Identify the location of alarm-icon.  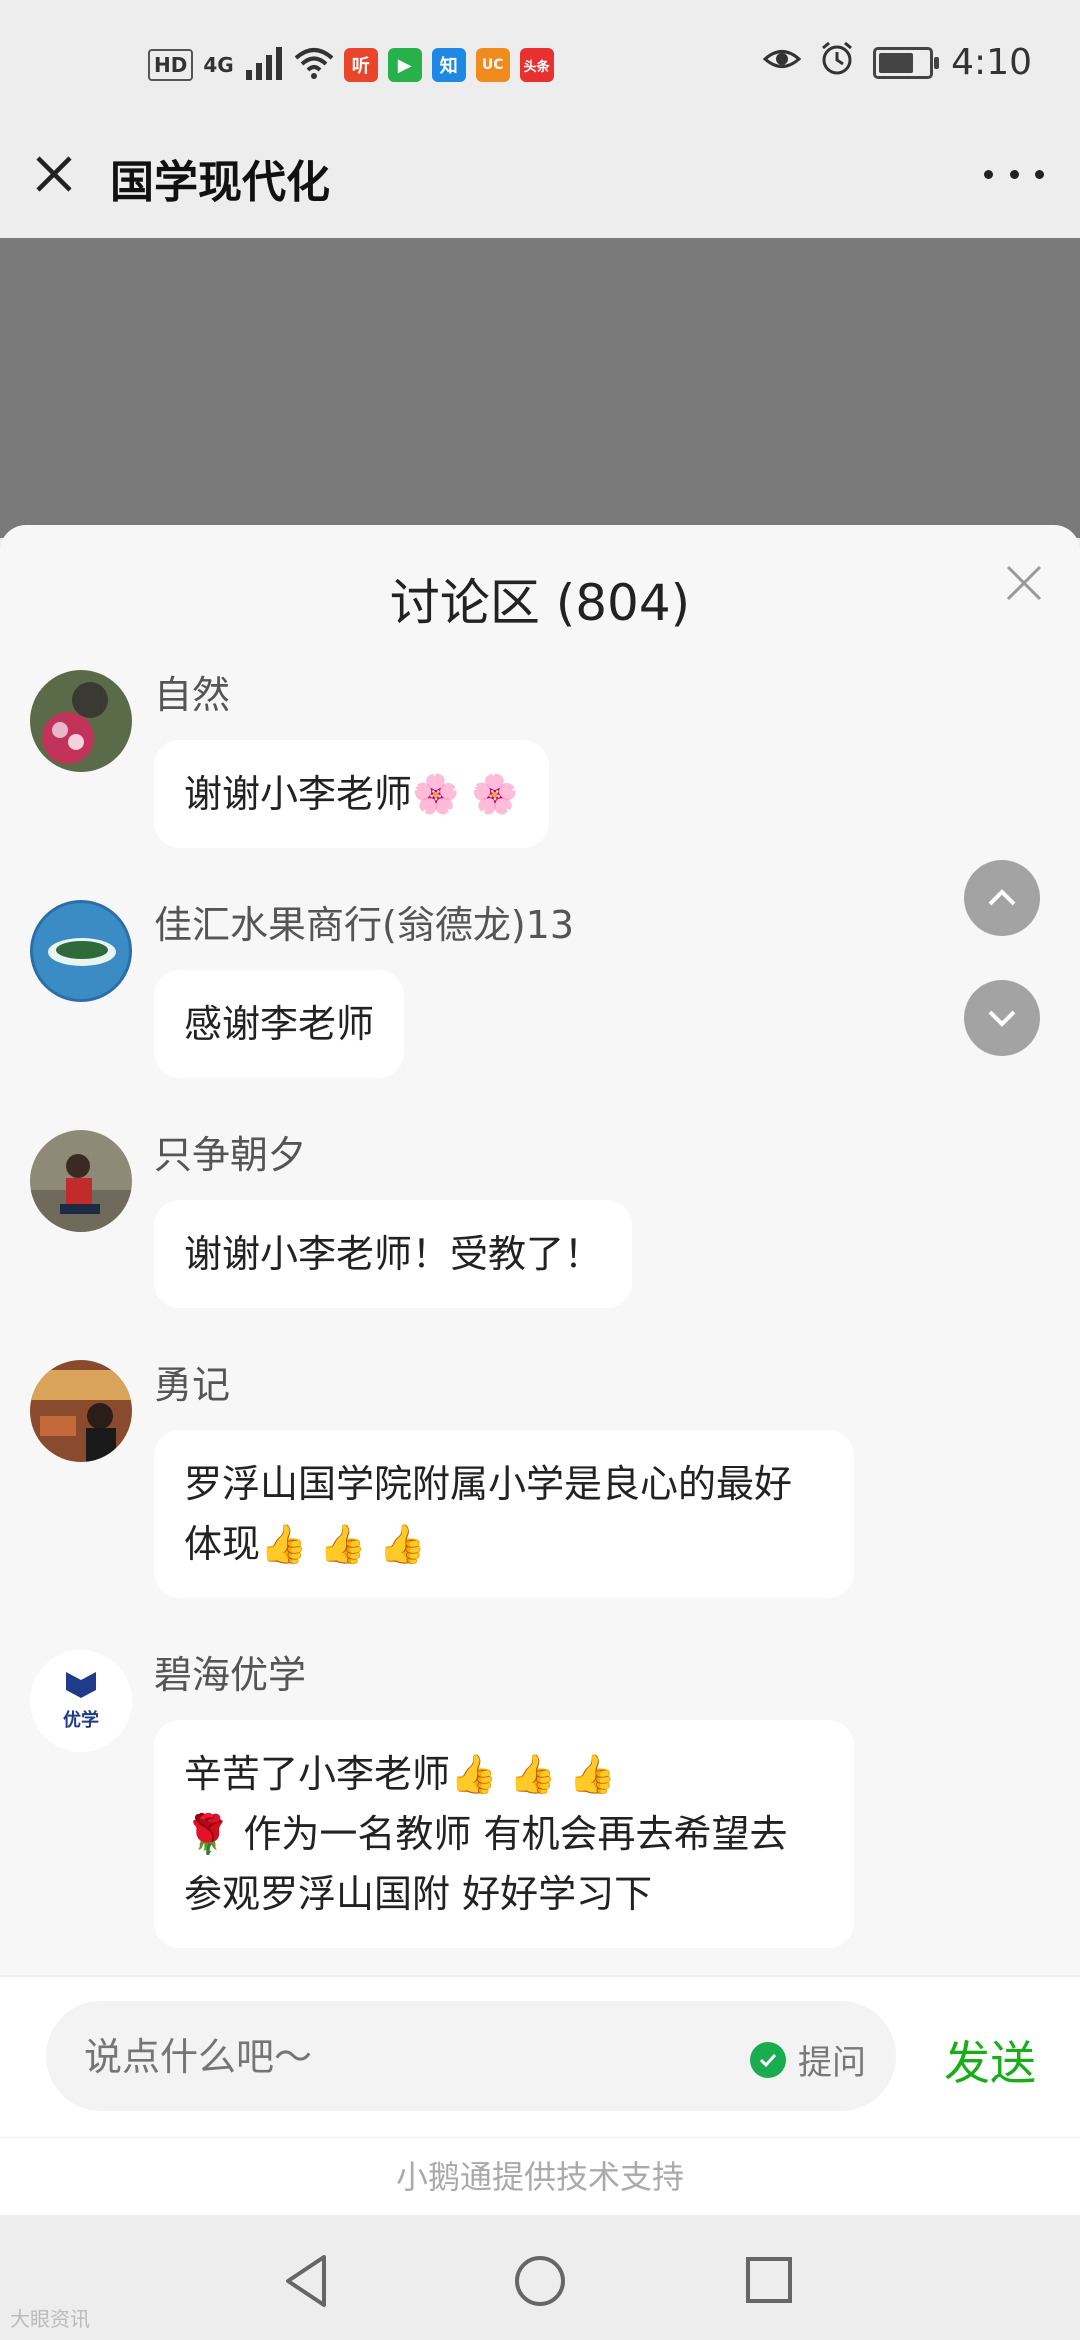
(837, 62).